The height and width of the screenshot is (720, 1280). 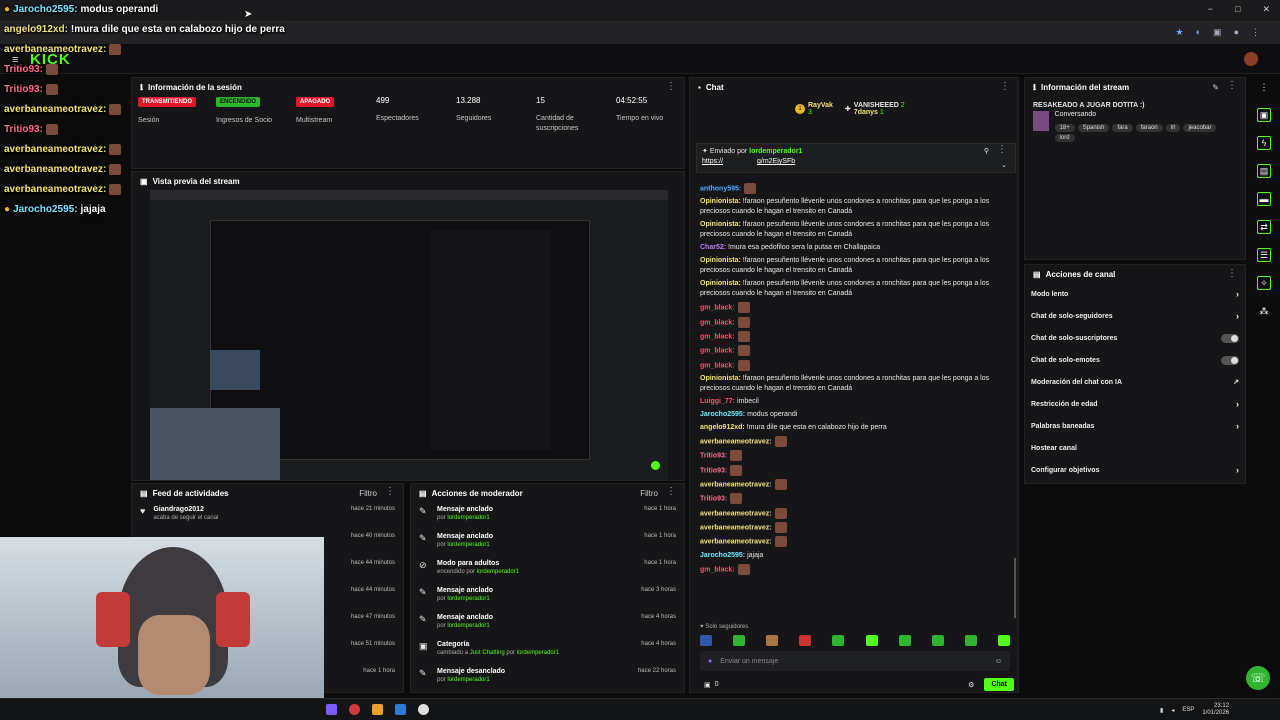 What do you see at coordinates (1161, 710) in the screenshot?
I see `mic-icon: ▮` at bounding box center [1161, 710].